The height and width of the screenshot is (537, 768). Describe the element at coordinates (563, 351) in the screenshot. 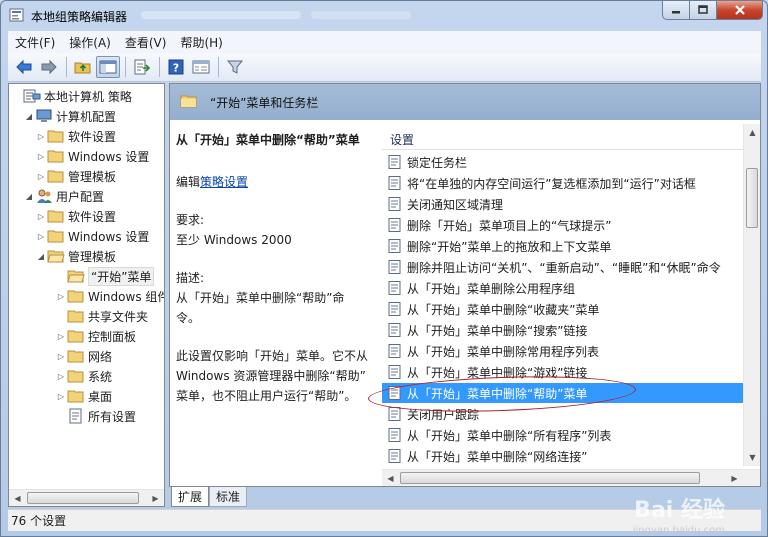

I see `setting-row: 从「开始」菜单中删除常用程序列表` at that location.